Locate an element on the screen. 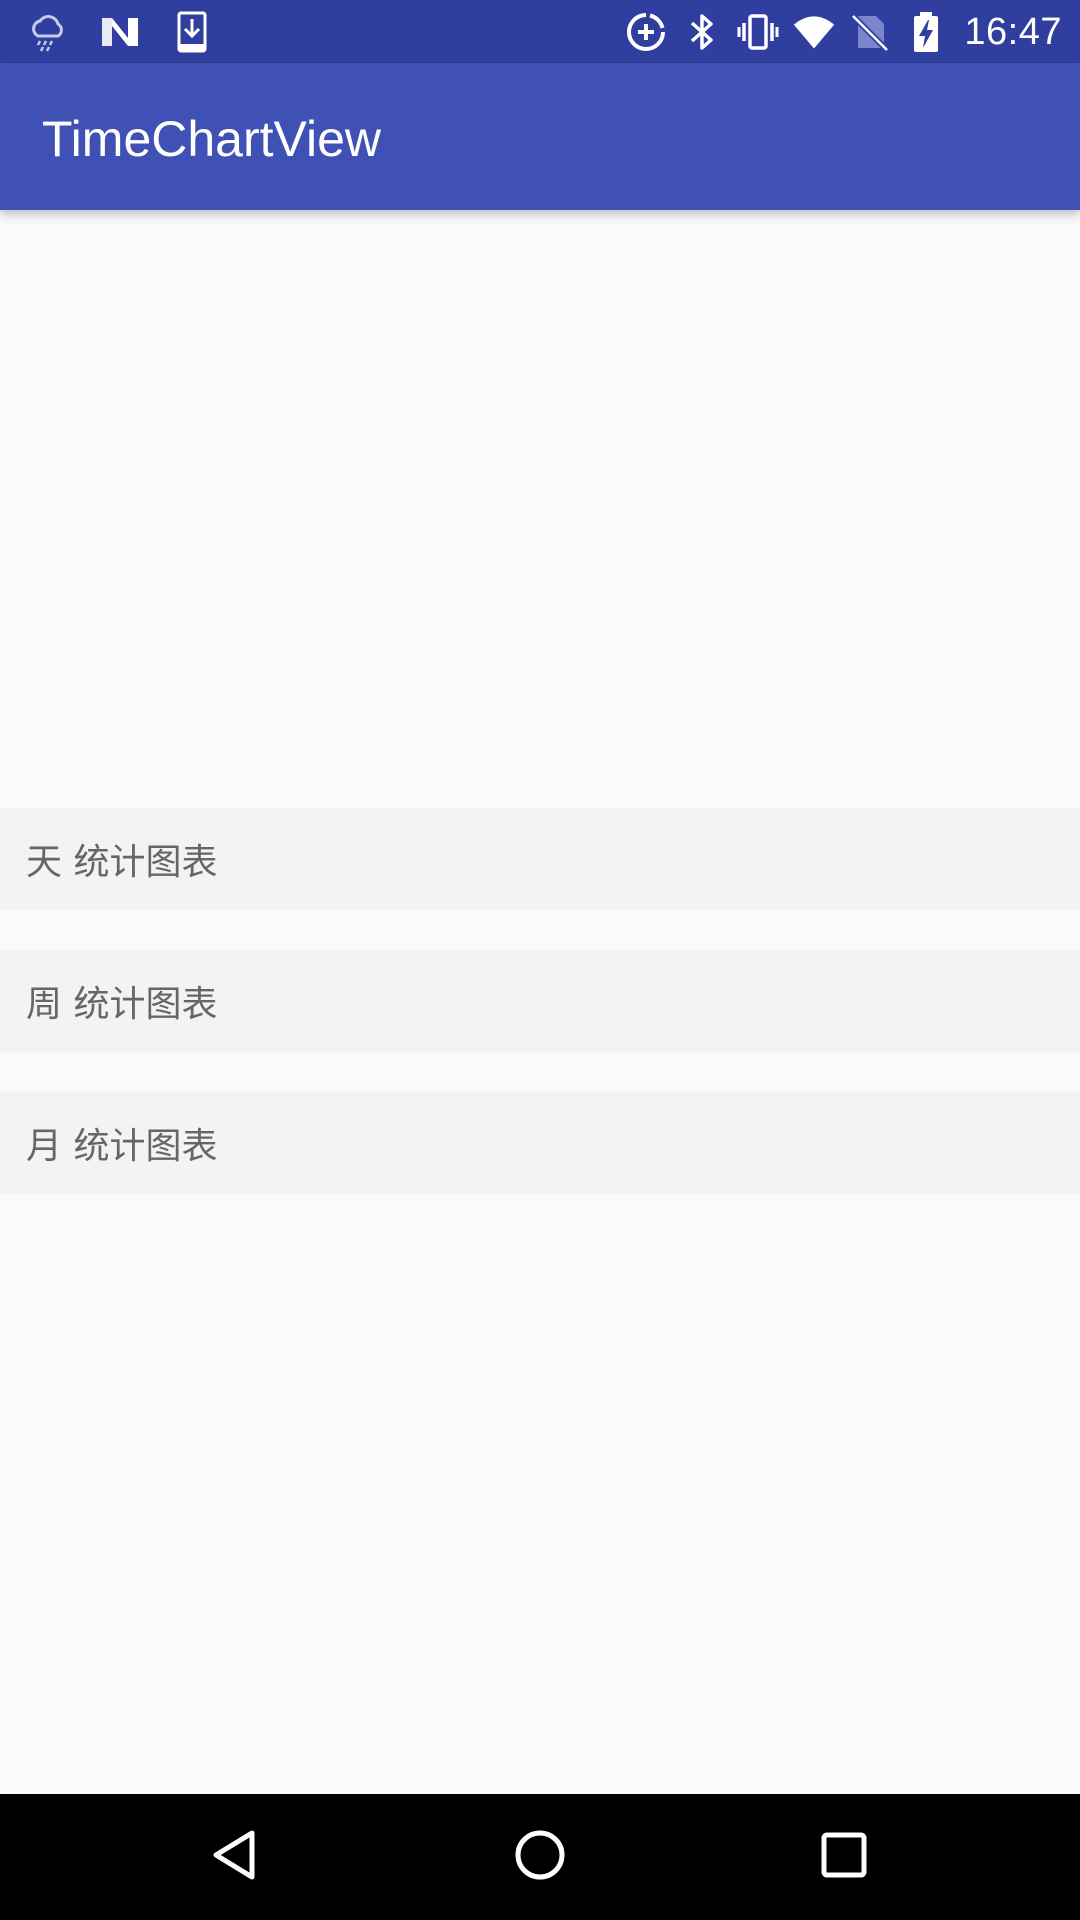  n-logo-icon is located at coordinates (120, 32).